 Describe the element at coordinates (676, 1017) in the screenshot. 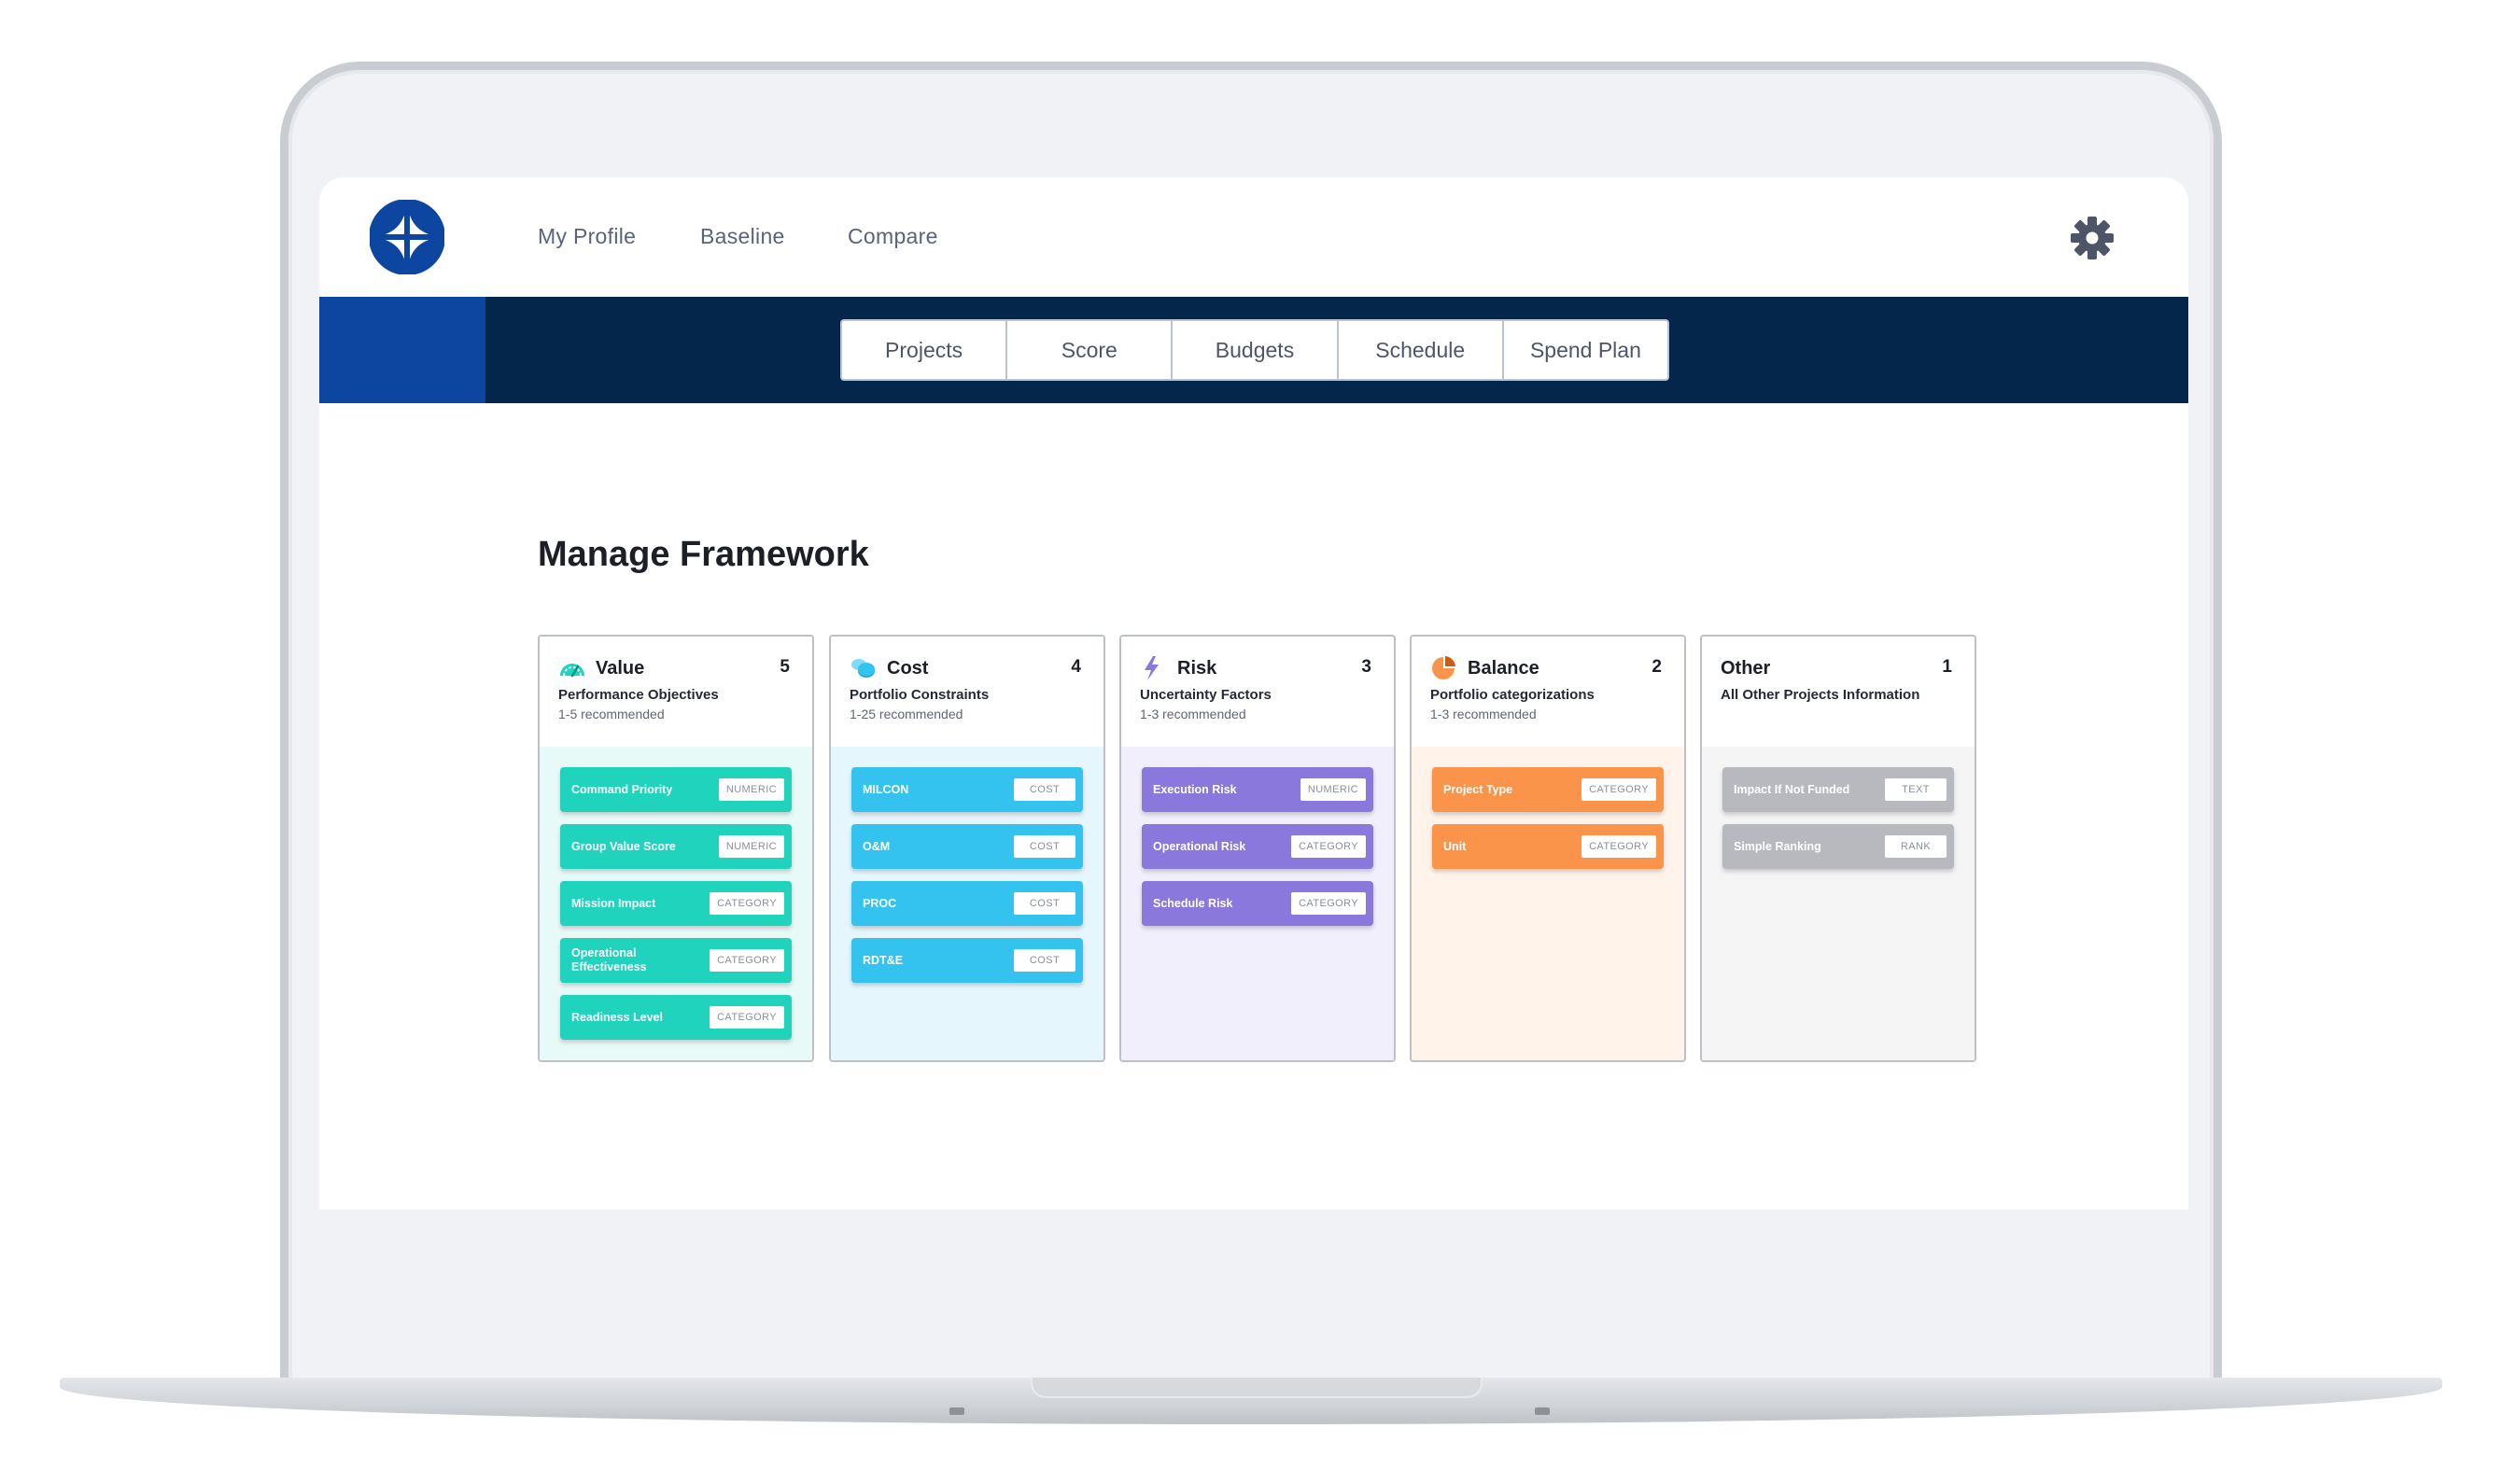

I see `factor-readiness-level: Readiness Level CATEGORY` at that location.